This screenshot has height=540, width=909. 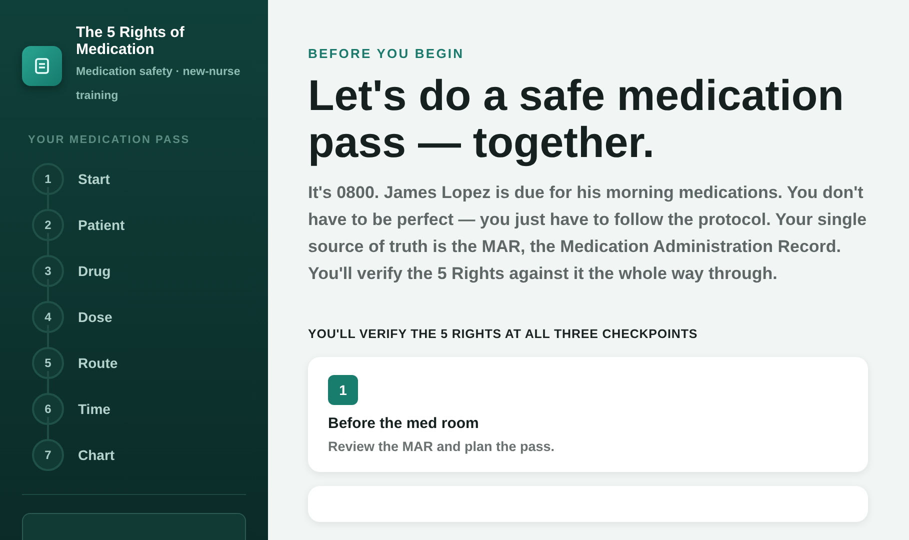 I want to click on step-link: Patient, so click(x=101, y=225).